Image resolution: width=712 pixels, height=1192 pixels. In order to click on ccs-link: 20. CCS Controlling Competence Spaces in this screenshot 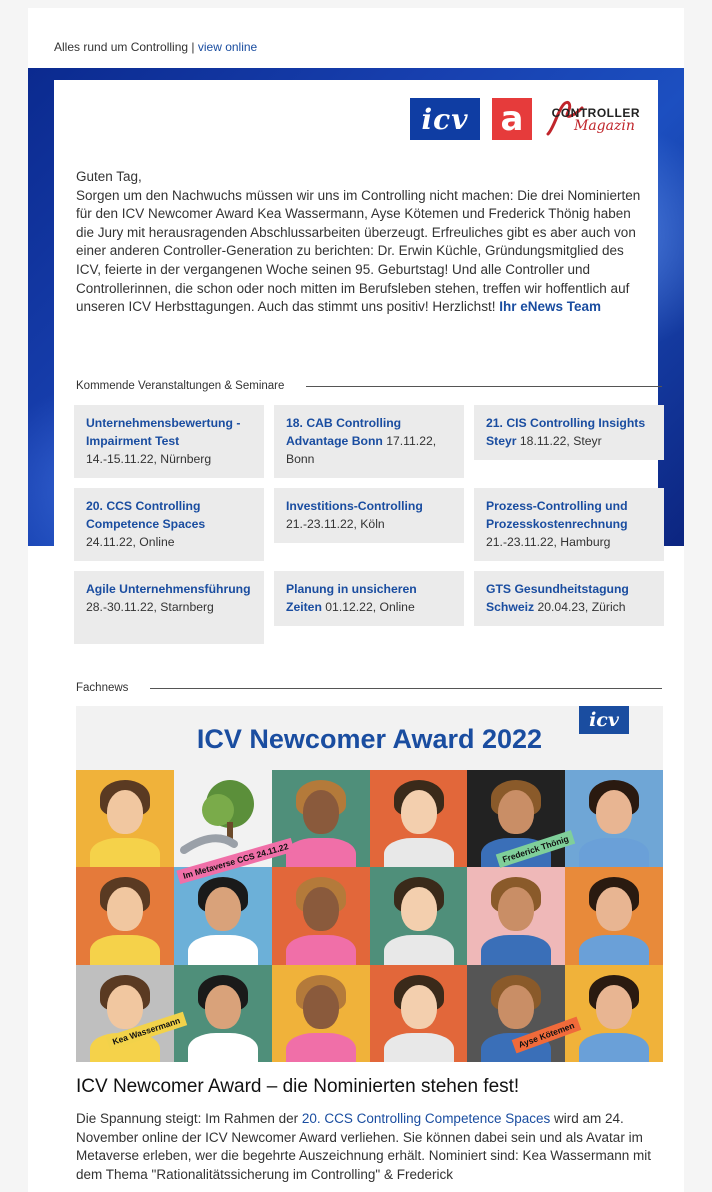, I will do `click(426, 1118)`.